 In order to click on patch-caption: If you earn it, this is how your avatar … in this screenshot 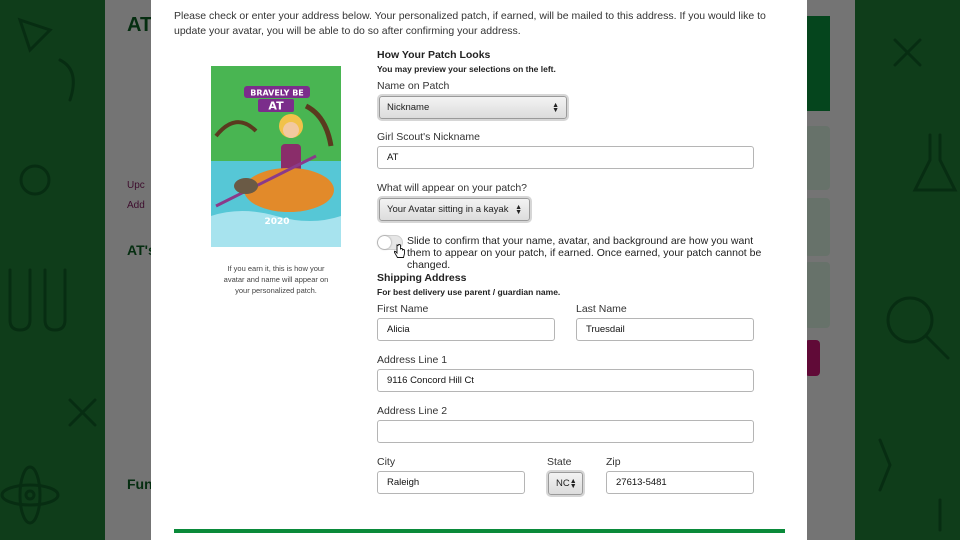, I will do `click(276, 279)`.